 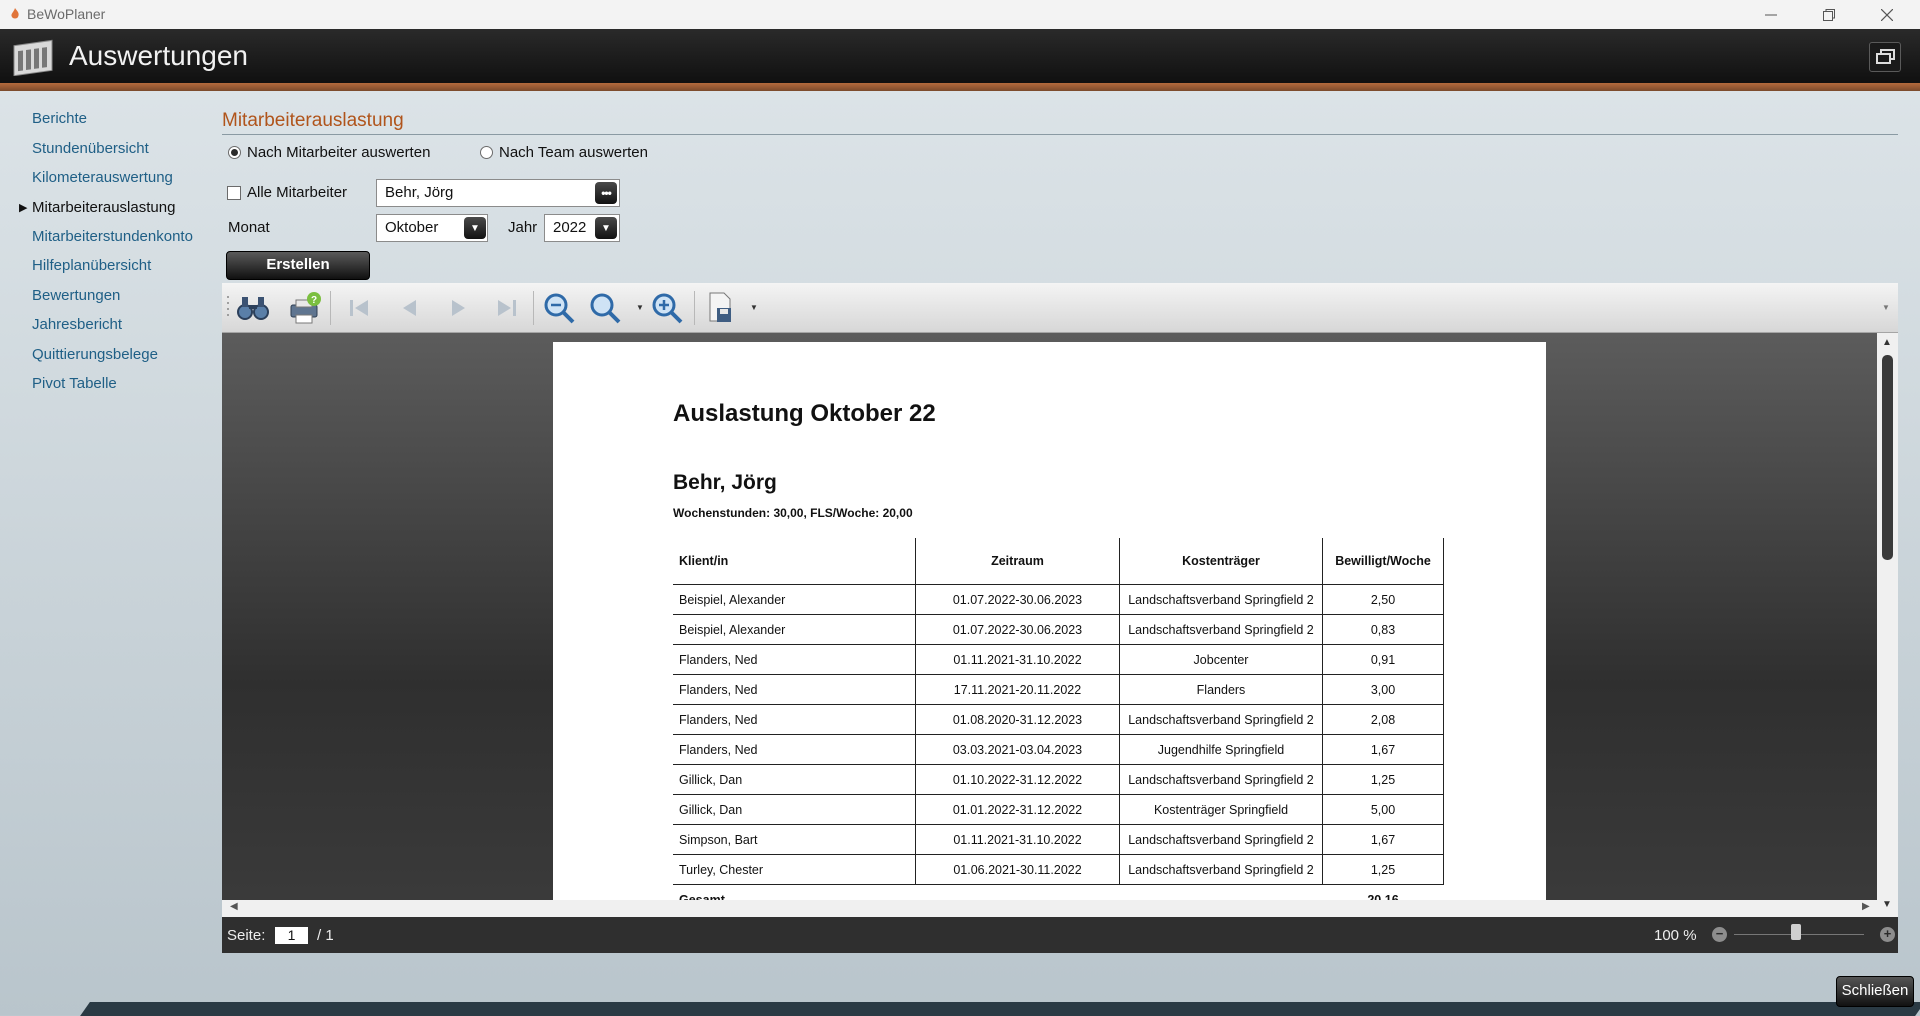 What do you see at coordinates (498, 193) in the screenshot?
I see `employee-field: Behr, Jörg` at bounding box center [498, 193].